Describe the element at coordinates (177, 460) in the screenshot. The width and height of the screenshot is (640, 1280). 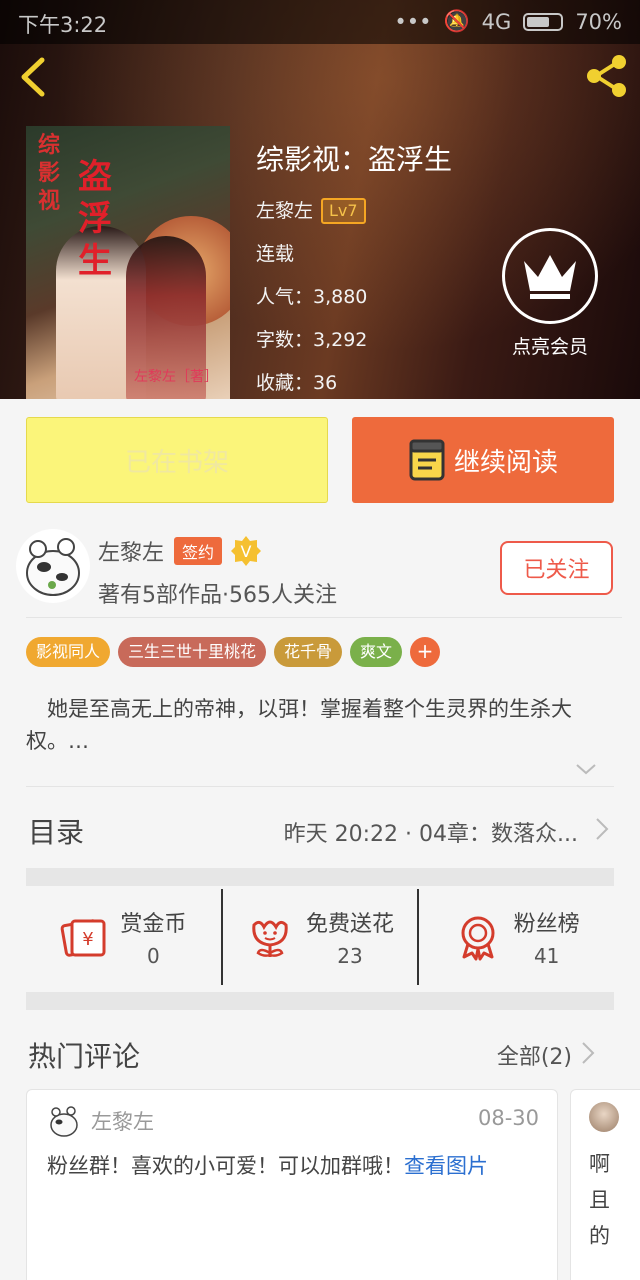
I see `in-shelf-button: 已在书架` at that location.